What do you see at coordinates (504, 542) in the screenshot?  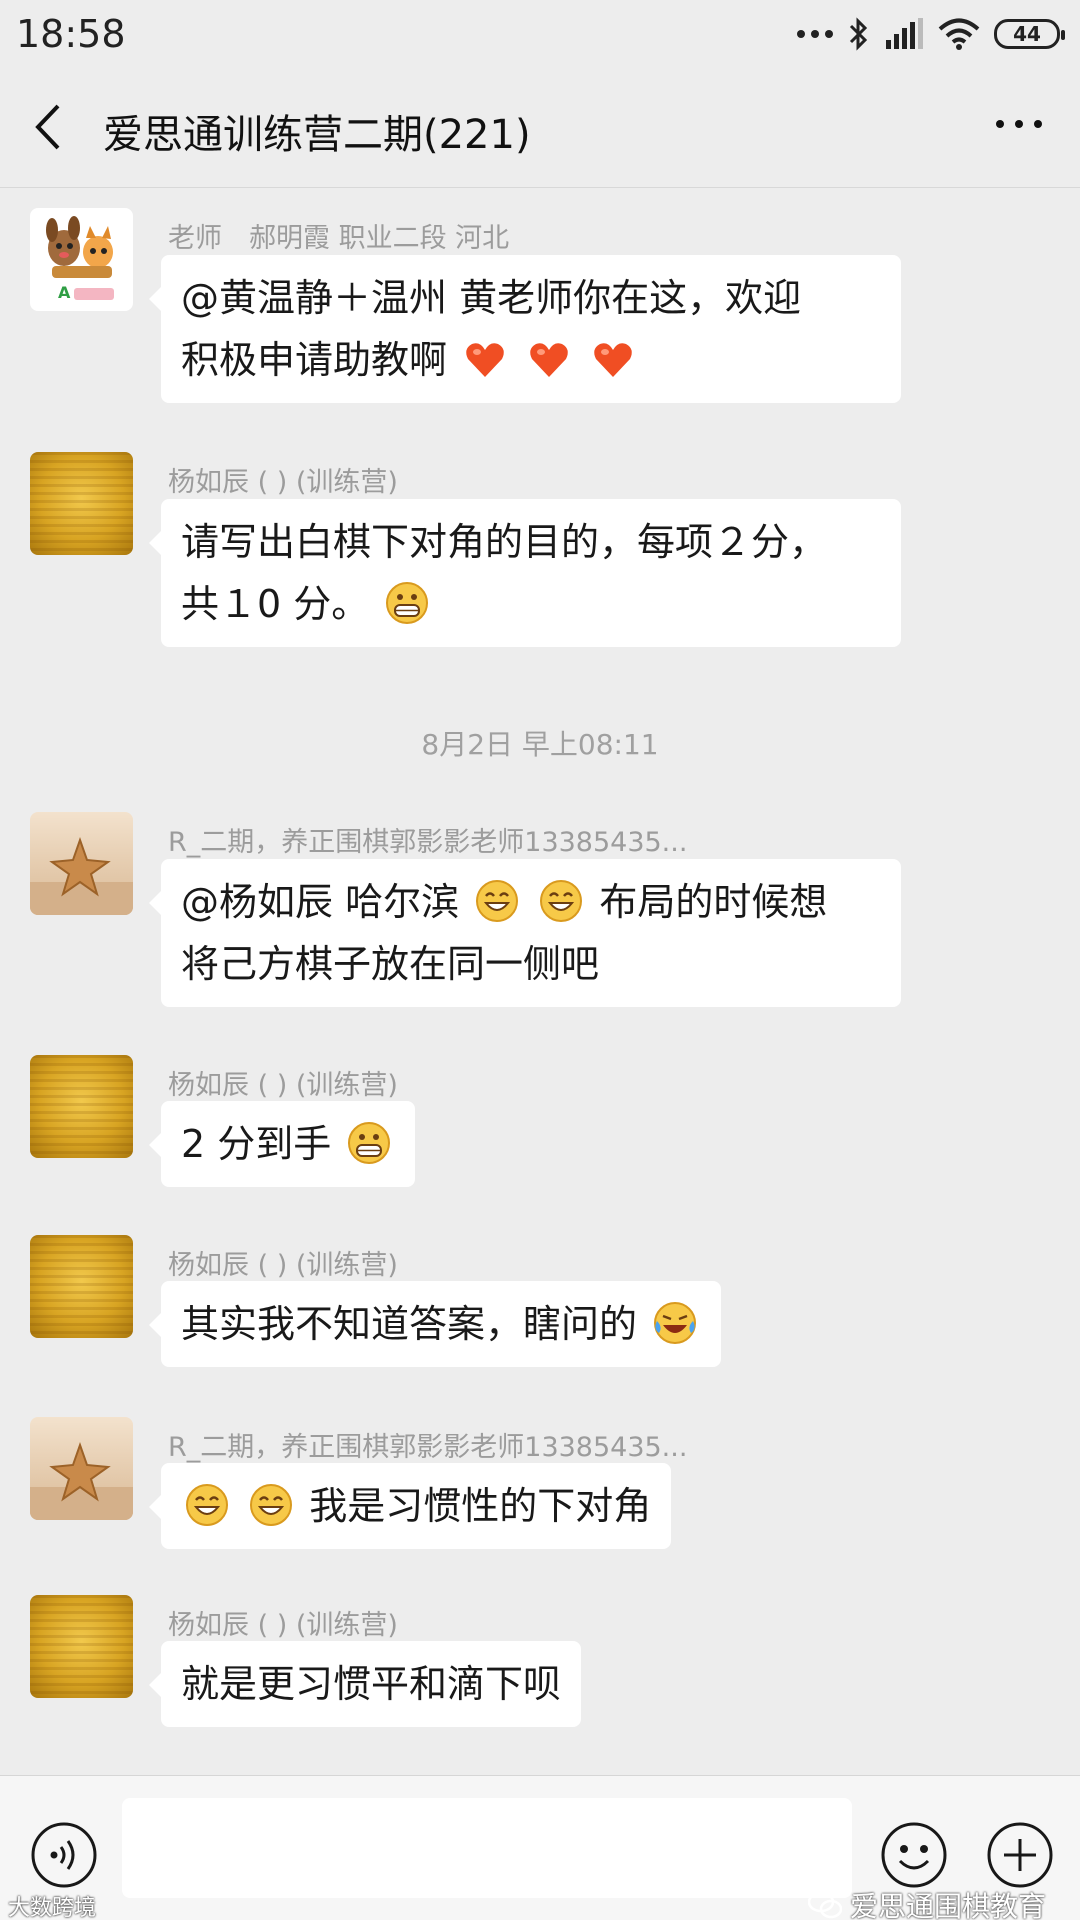 I see `message-text: 请写出白棋下对角的目的，每项２分，` at bounding box center [504, 542].